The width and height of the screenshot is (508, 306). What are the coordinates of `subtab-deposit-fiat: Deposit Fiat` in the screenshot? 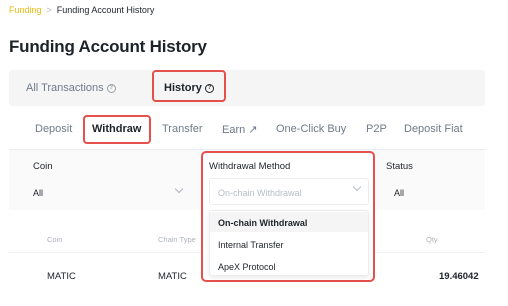 It's located at (433, 129).